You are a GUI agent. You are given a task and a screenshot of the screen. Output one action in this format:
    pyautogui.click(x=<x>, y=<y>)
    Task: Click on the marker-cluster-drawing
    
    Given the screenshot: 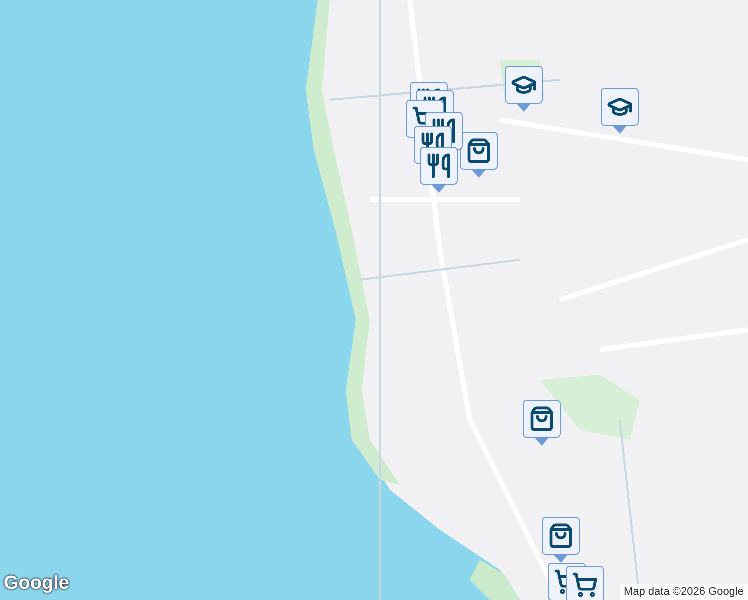 What is the action you would take?
    pyautogui.click(x=576, y=581)
    